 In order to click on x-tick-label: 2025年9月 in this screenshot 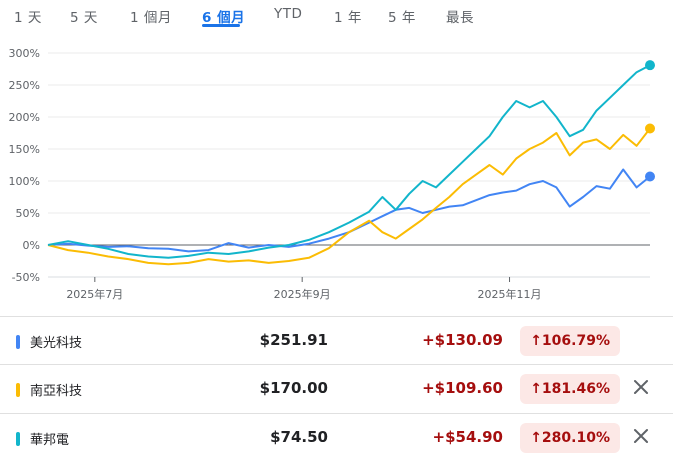, I will do `click(302, 294)`.